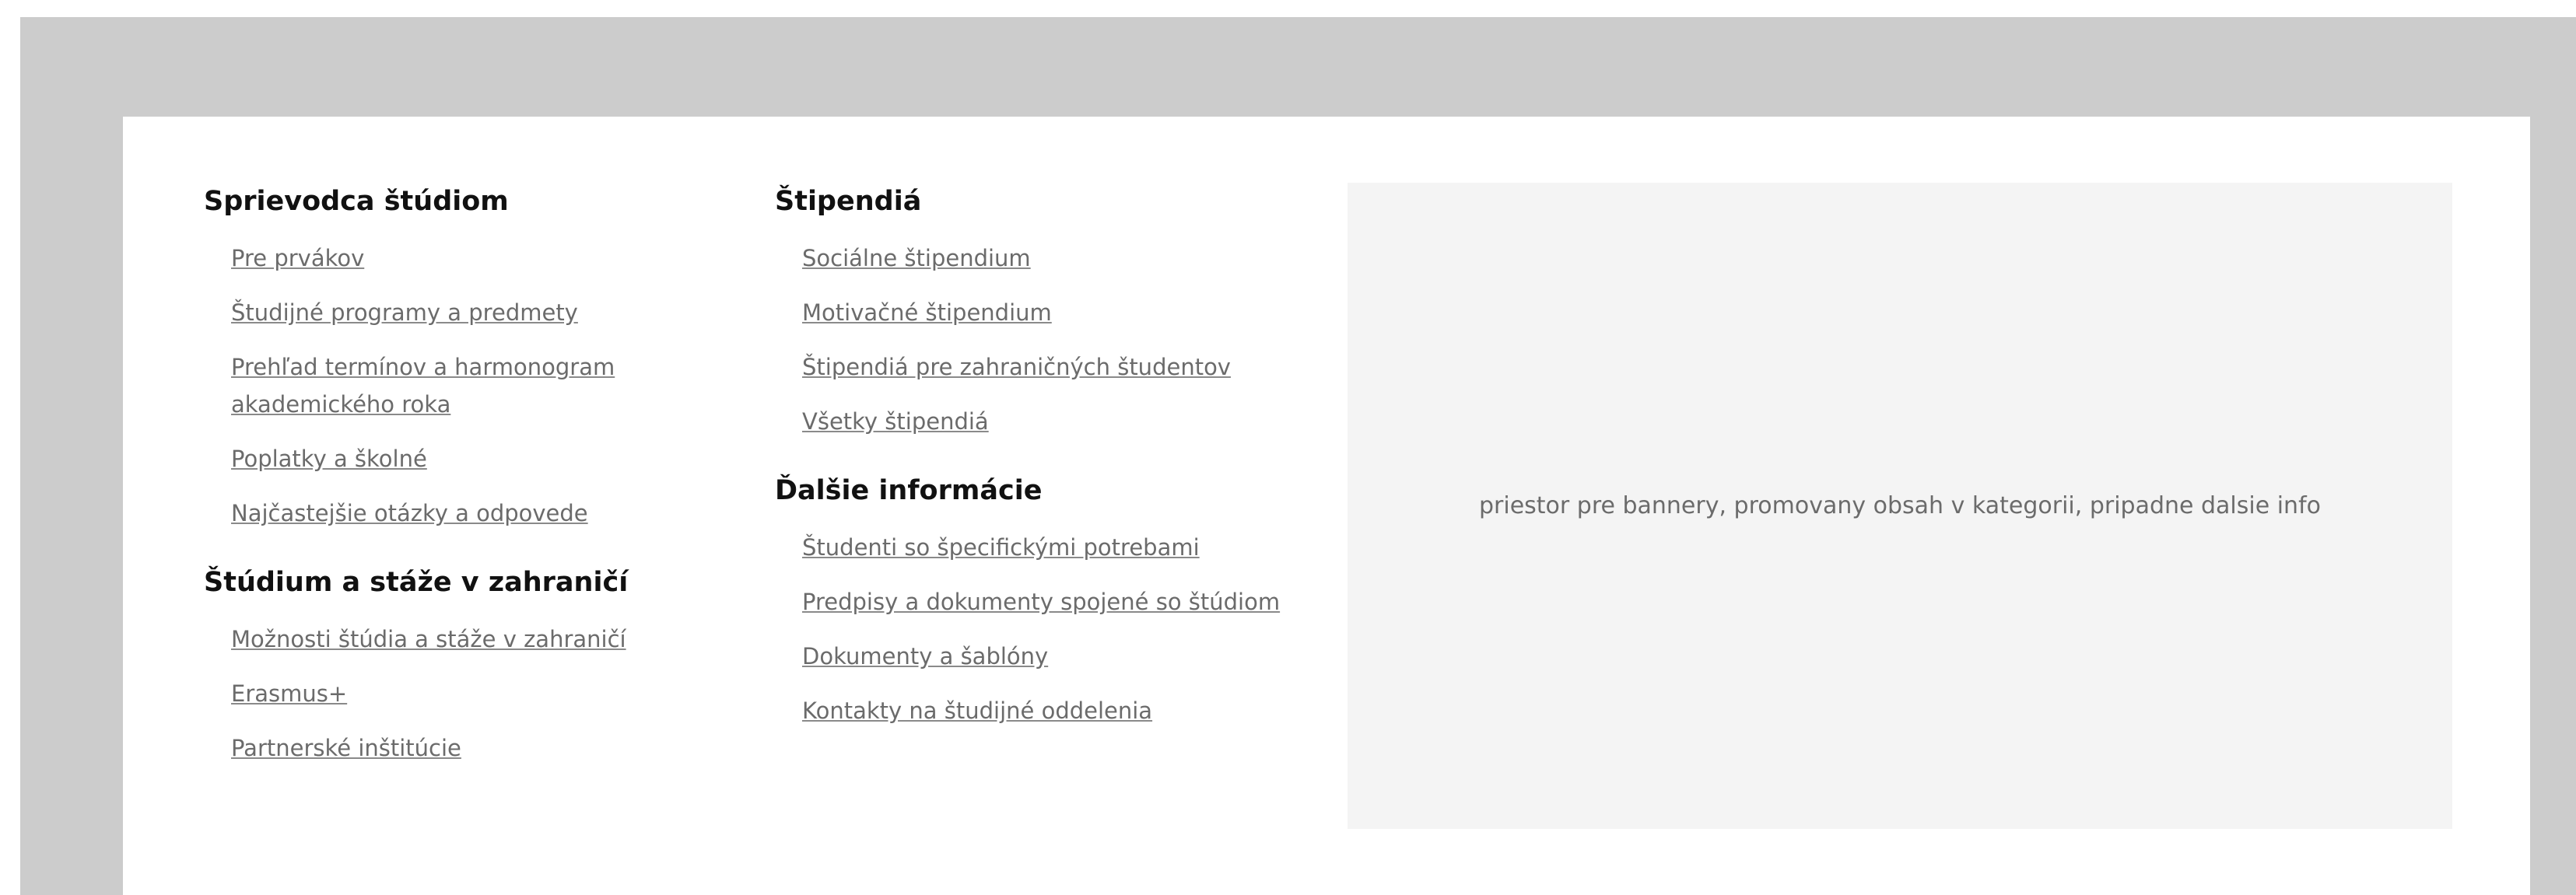  Describe the element at coordinates (289, 693) in the screenshot. I see `link-erasmus: Erasmus+` at that location.